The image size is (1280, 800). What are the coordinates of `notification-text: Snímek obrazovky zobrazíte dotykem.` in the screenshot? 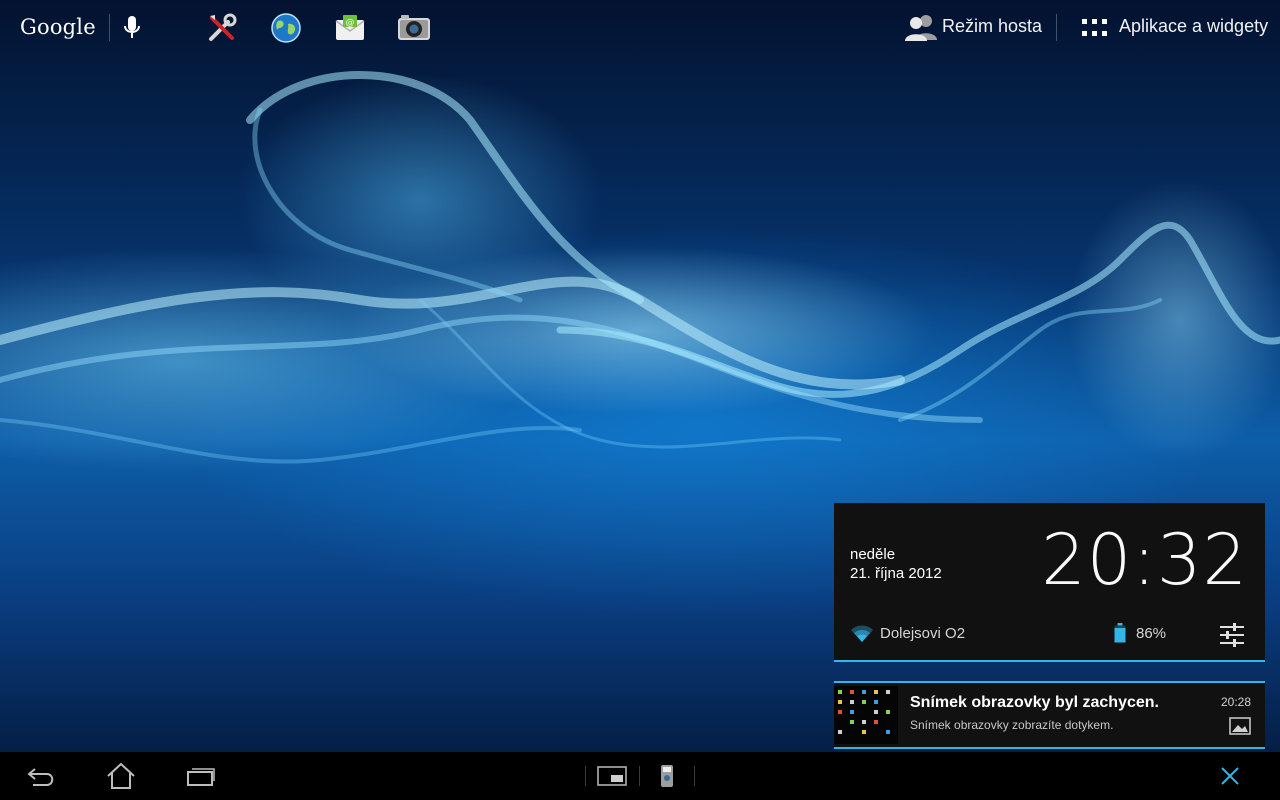 It's located at (1012, 725).